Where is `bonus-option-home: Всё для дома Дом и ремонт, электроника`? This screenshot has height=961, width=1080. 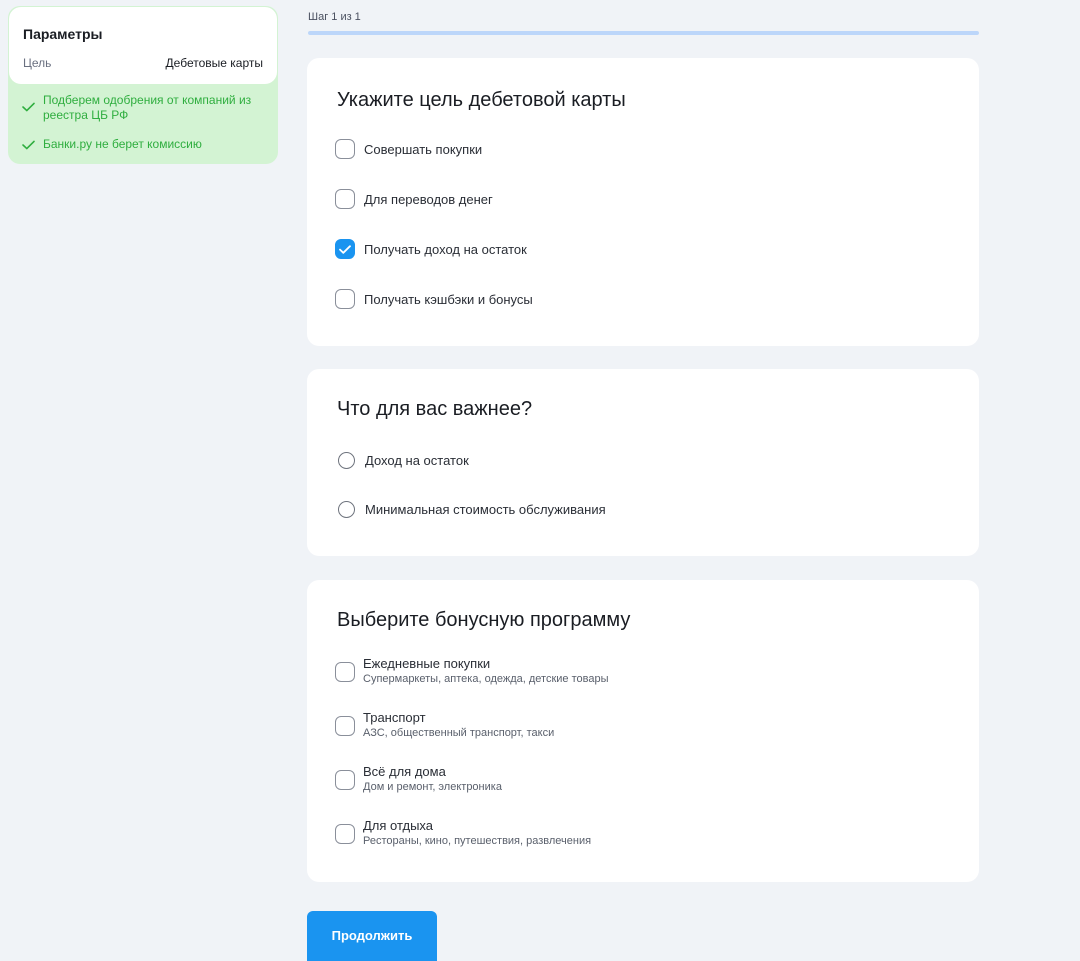
bonus-option-home: Всё для дома Дом и ремонт, электроника is located at coordinates (418, 779).